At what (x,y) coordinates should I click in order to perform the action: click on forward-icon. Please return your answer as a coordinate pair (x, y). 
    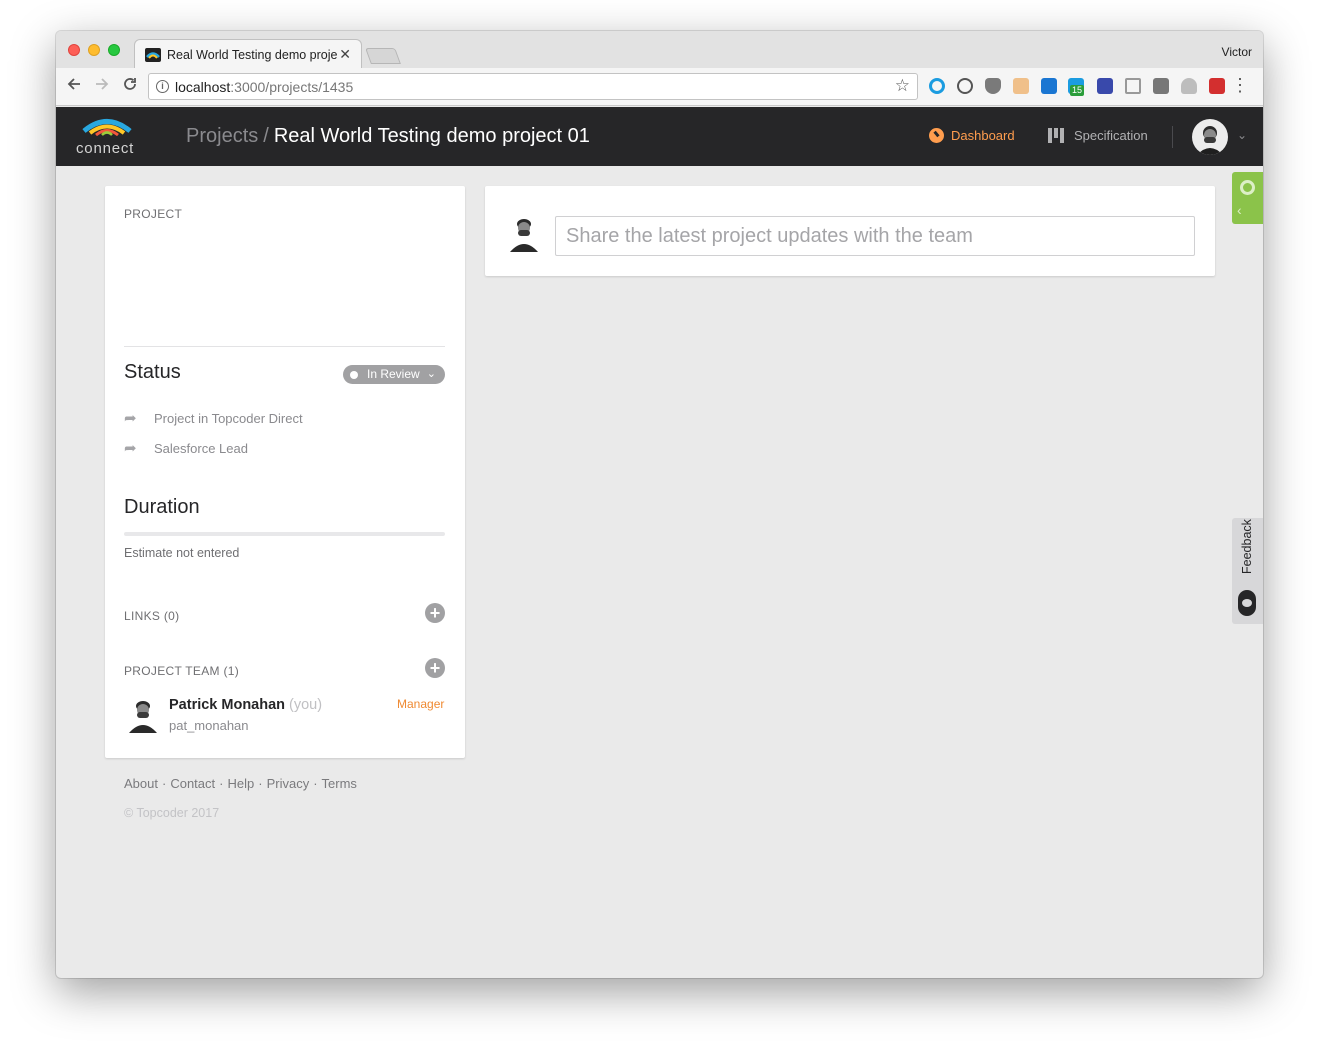
    Looking at the image, I should click on (102, 84).